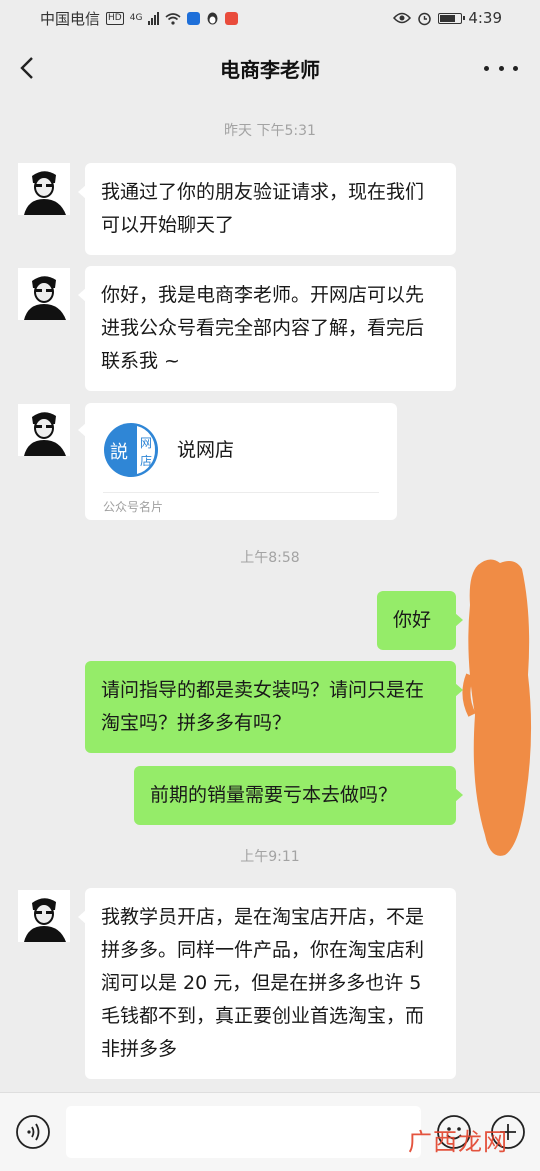  What do you see at coordinates (243, 1132) in the screenshot?
I see `message-input` at bounding box center [243, 1132].